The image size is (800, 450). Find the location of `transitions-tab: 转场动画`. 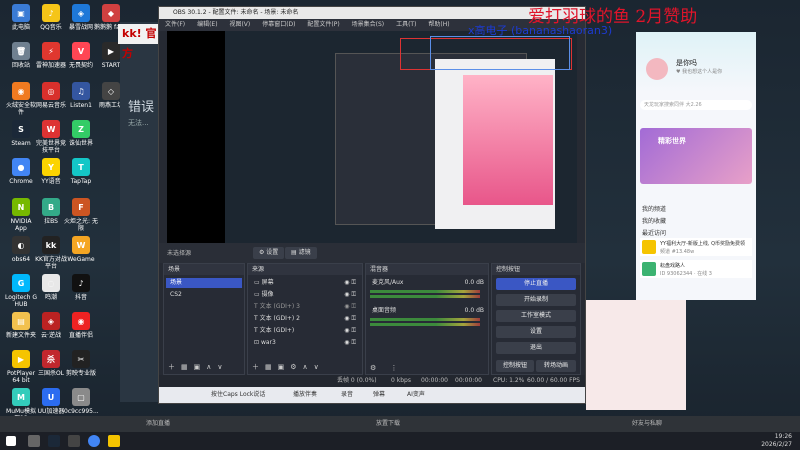

transitions-tab: 转场动画 is located at coordinates (556, 366).